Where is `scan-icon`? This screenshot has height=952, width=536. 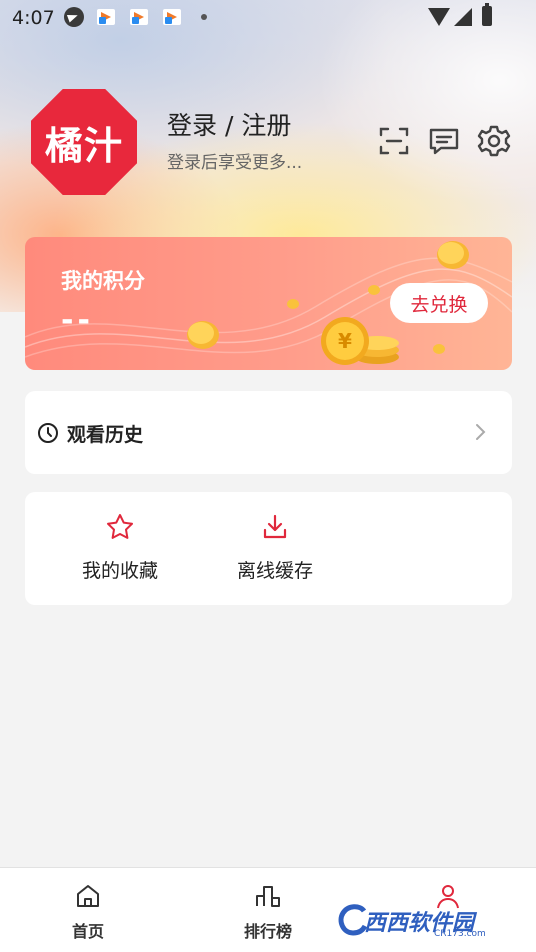
scan-icon is located at coordinates (394, 141).